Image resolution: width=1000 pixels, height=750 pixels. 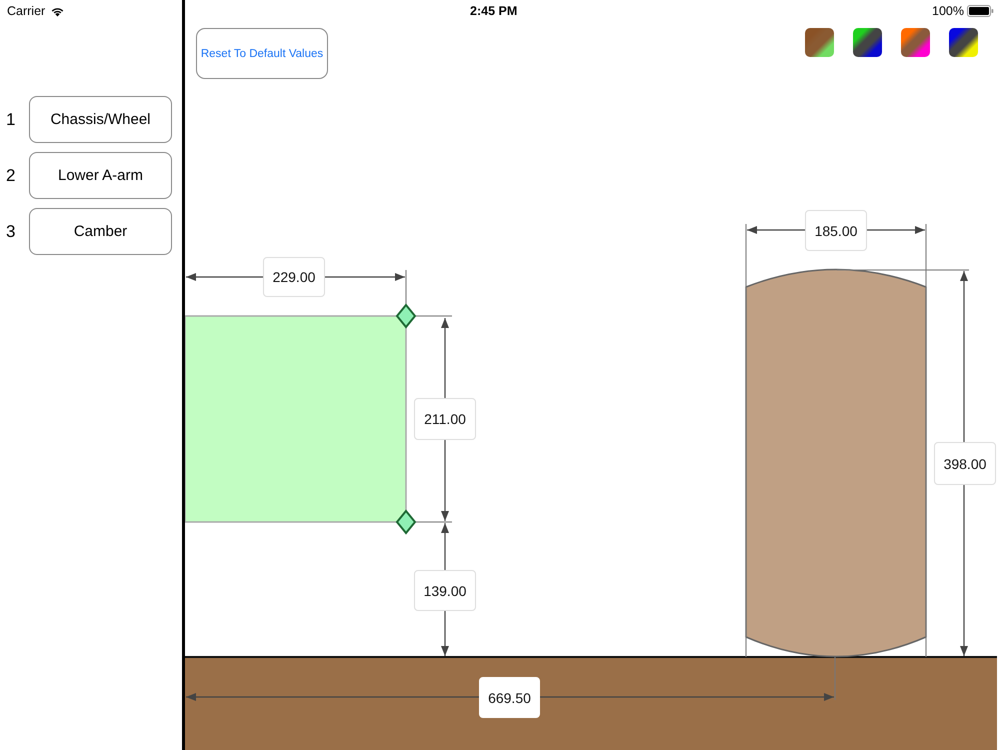 What do you see at coordinates (10, 120) in the screenshot?
I see `step-number: 1` at bounding box center [10, 120].